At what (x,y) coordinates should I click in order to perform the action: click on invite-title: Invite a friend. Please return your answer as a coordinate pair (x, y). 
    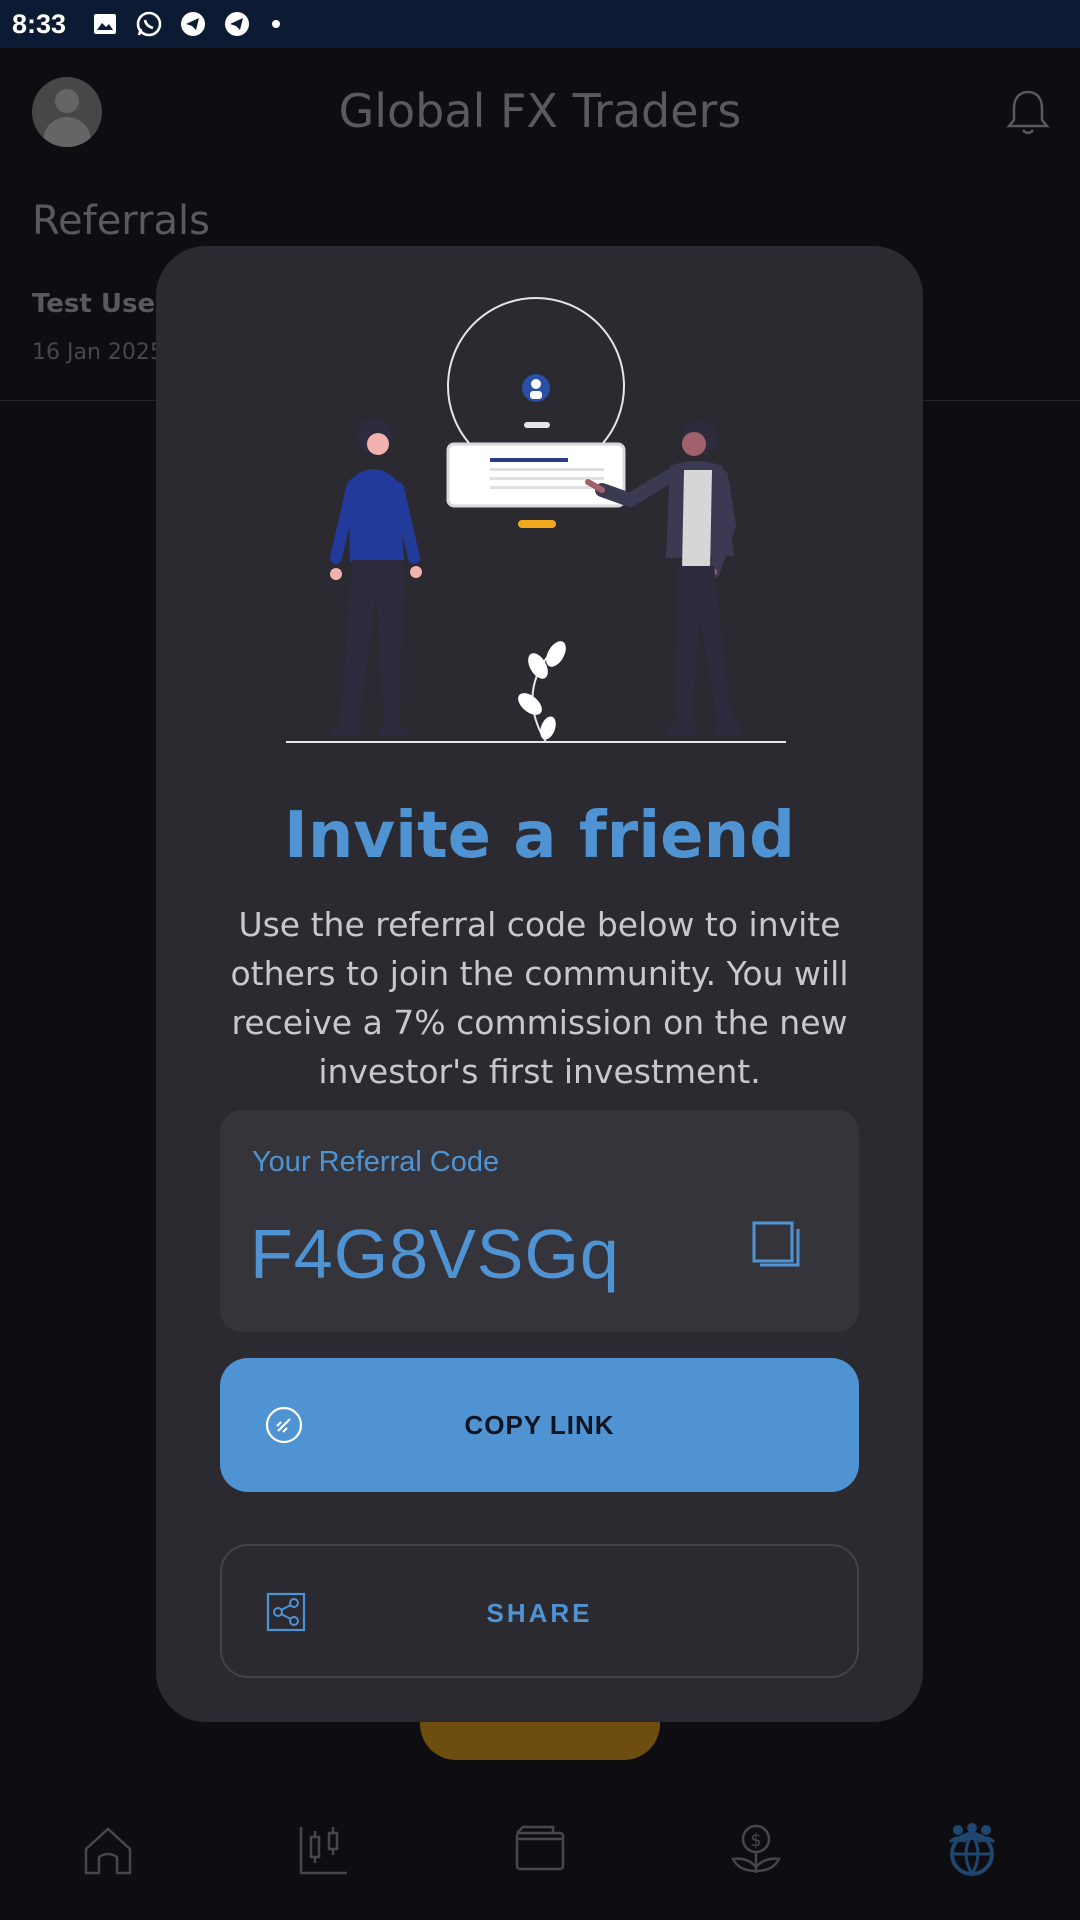
    Looking at the image, I should click on (539, 836).